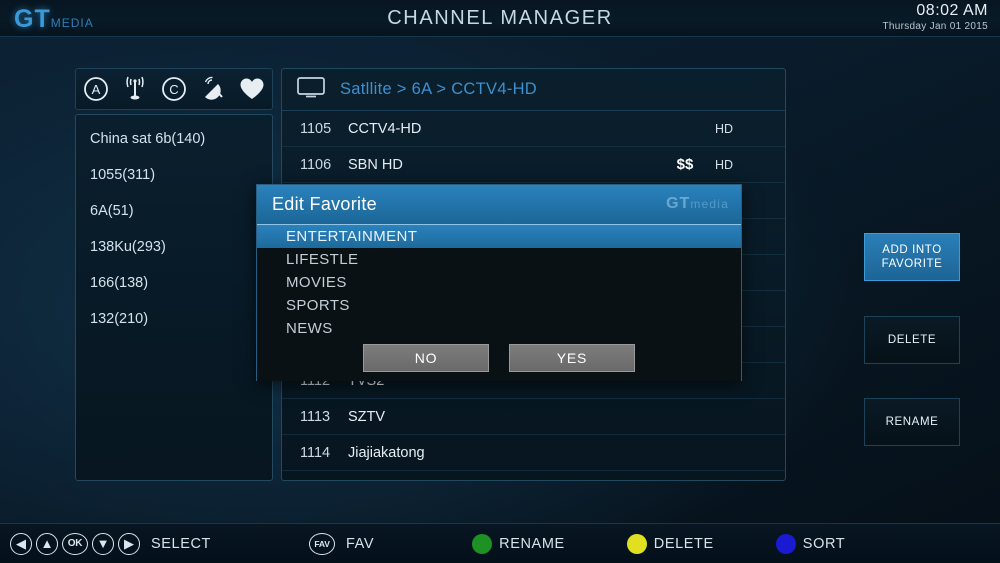  What do you see at coordinates (636, 543) in the screenshot?
I see `yellow-key-dot` at bounding box center [636, 543].